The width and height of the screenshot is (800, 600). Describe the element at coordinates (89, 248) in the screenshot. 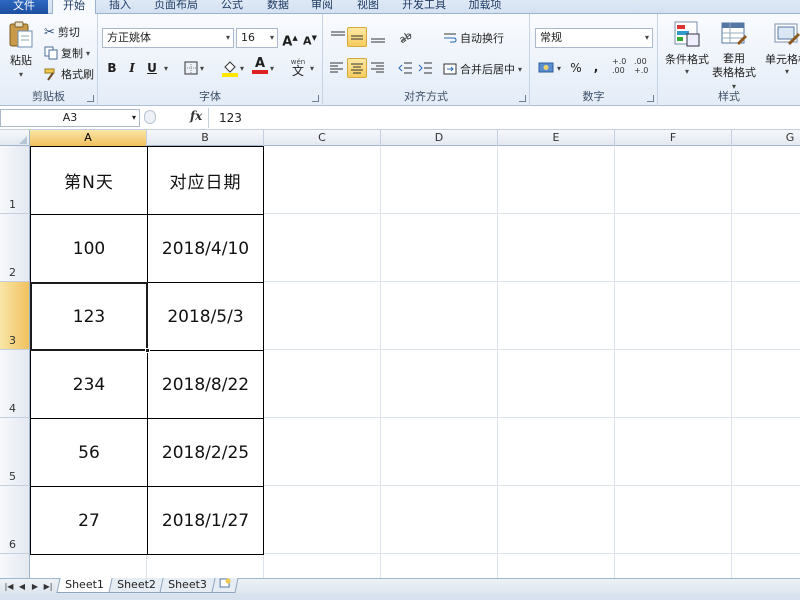

I see `cell-a2: 100` at that location.